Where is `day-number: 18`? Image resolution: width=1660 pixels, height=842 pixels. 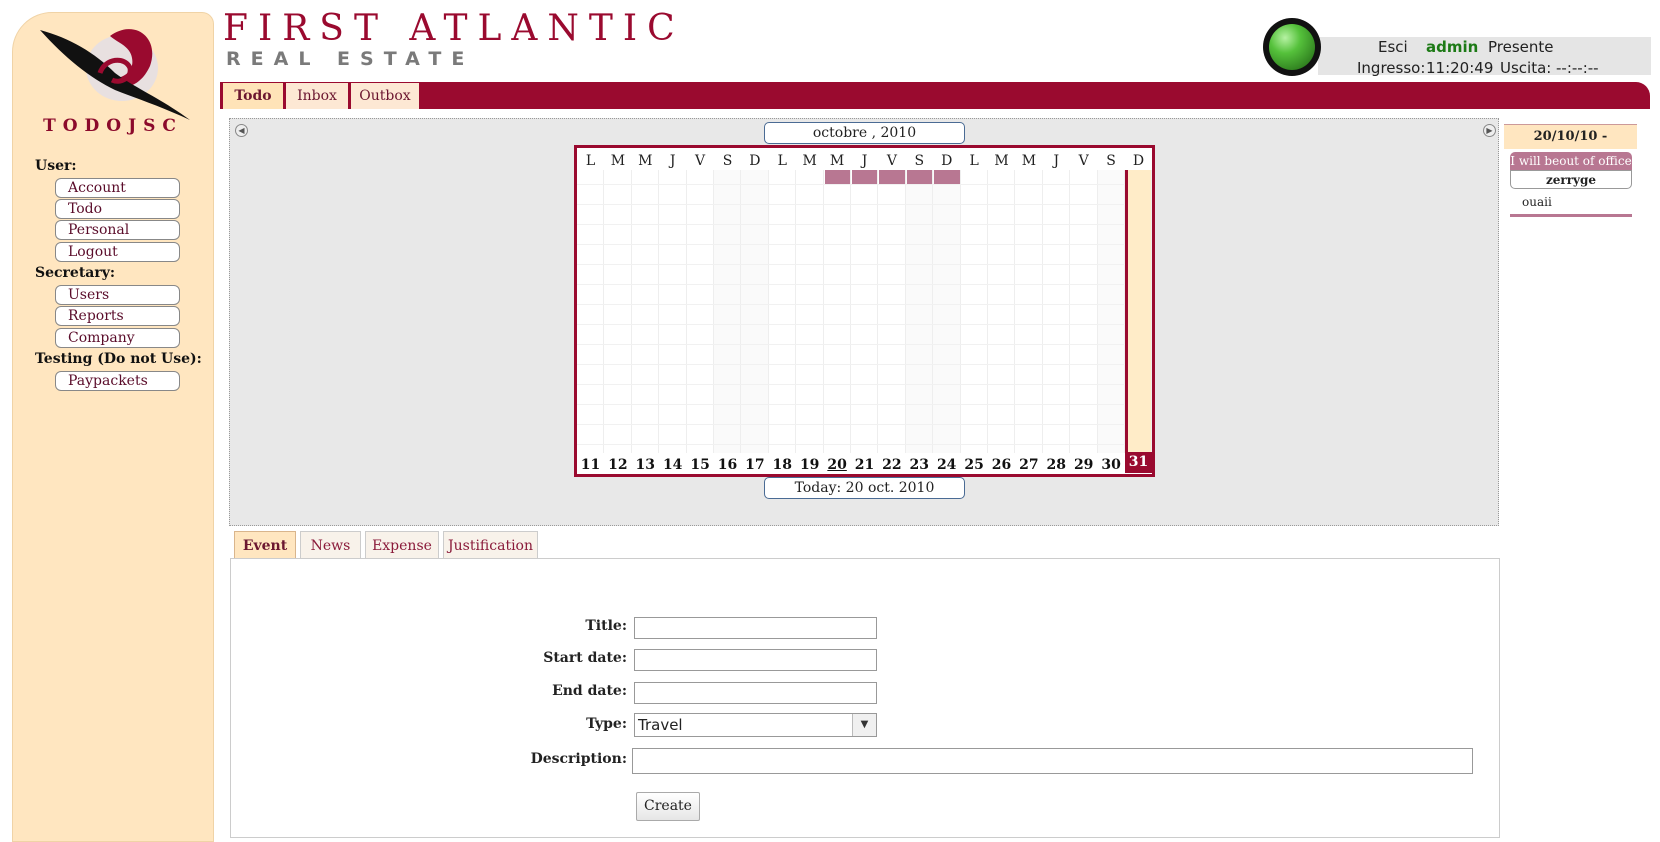
day-number: 18 is located at coordinates (782, 465).